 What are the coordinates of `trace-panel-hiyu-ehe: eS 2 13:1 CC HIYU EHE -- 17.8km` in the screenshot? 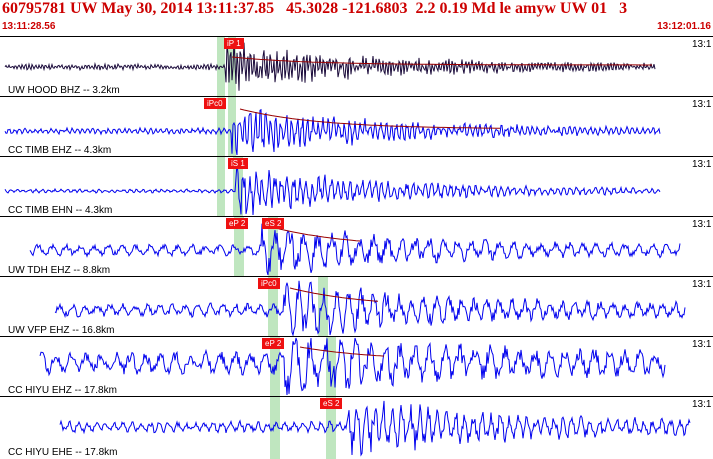 It's located at (356, 427).